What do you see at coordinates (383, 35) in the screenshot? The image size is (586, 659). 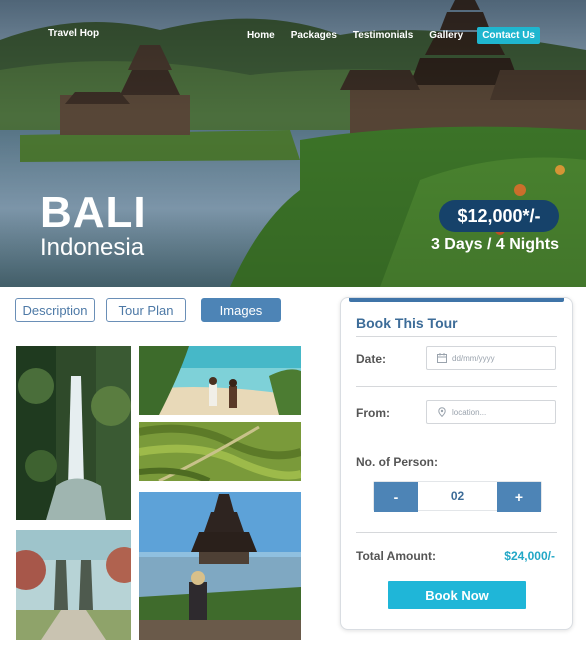 I see `nav-testimonials: Testimonials` at bounding box center [383, 35].